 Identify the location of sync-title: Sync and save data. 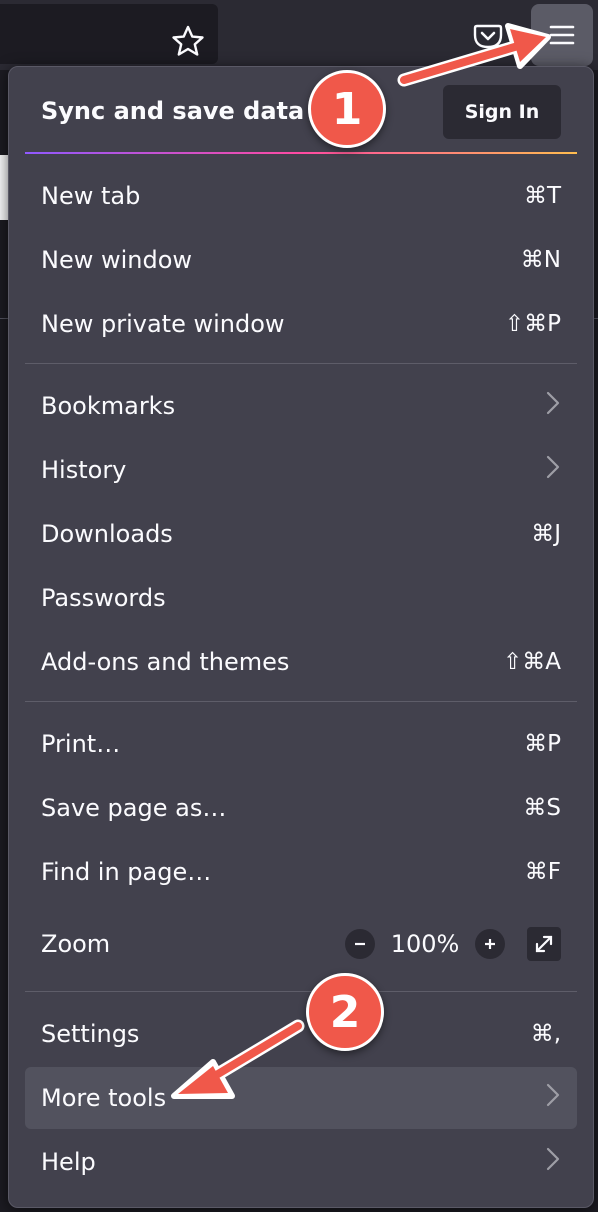
(173, 111).